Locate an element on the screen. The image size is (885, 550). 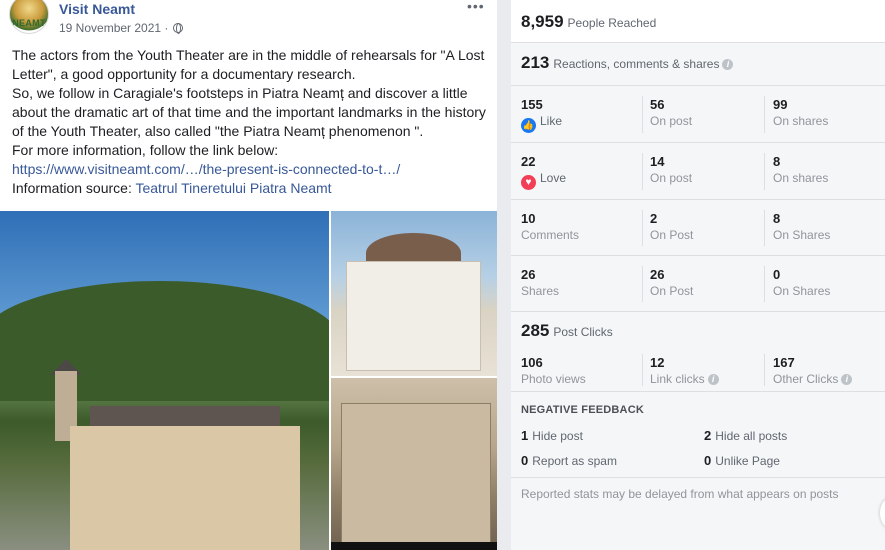
more-options-icon: ••• is located at coordinates (476, 7).